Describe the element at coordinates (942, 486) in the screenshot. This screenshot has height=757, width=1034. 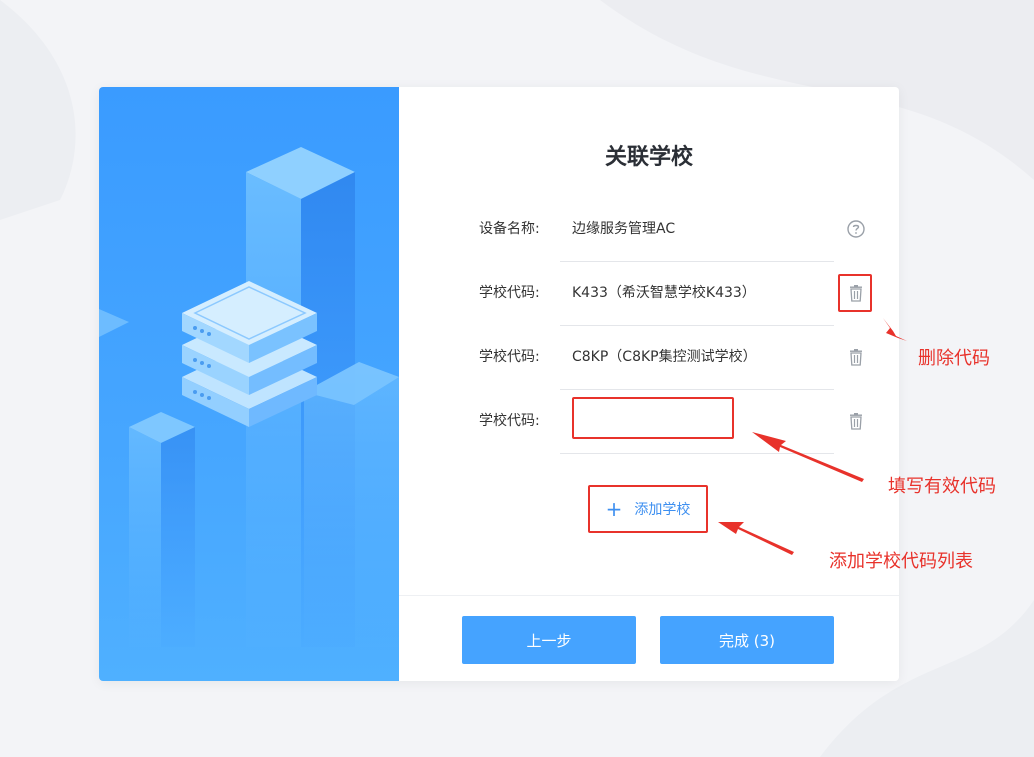
I see `annotation-fill-valid-code: 填写有效代码` at that location.